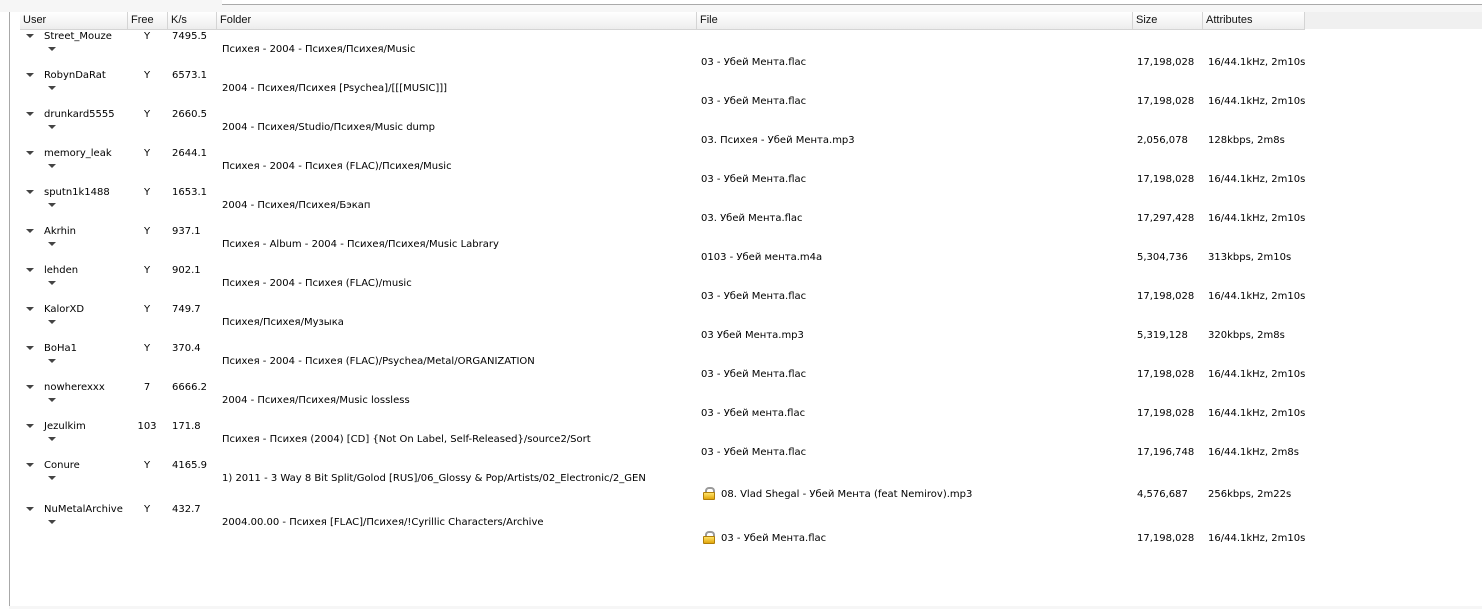  Describe the element at coordinates (147, 387) in the screenshot. I see `free-cell: 7` at that location.